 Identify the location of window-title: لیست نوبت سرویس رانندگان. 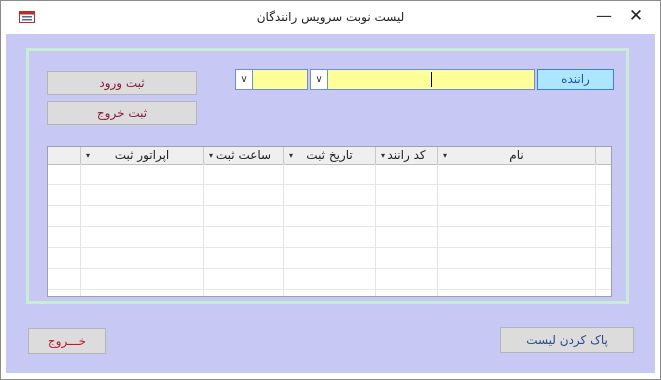
(330, 17).